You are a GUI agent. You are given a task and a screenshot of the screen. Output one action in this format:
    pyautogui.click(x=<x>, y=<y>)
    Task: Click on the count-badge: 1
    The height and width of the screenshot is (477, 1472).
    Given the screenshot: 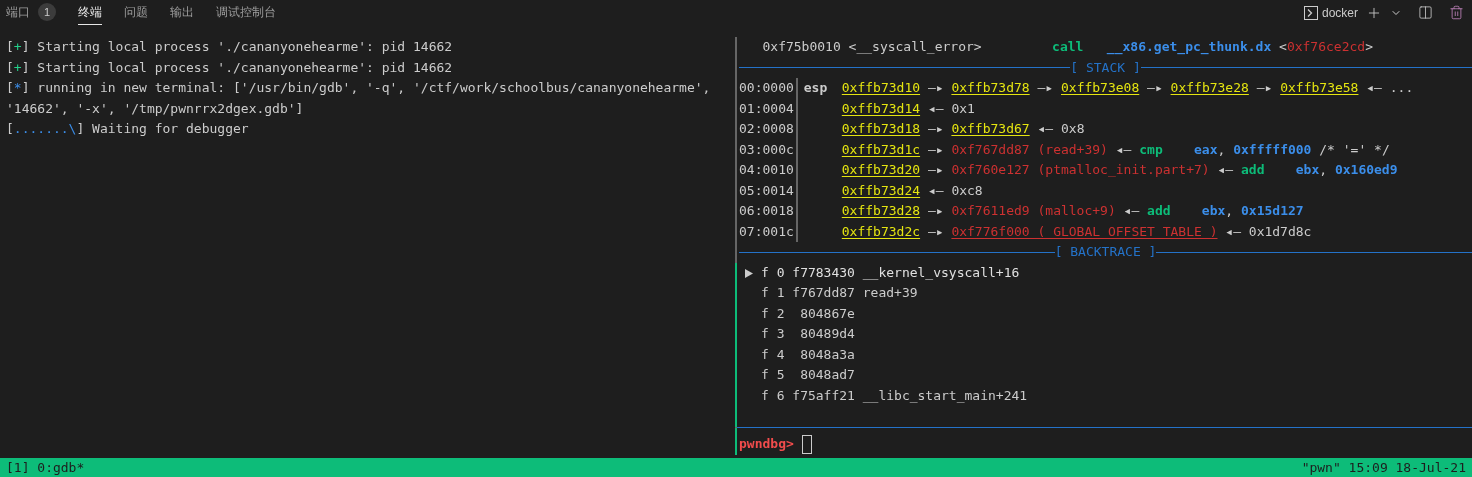 What is the action you would take?
    pyautogui.click(x=47, y=12)
    